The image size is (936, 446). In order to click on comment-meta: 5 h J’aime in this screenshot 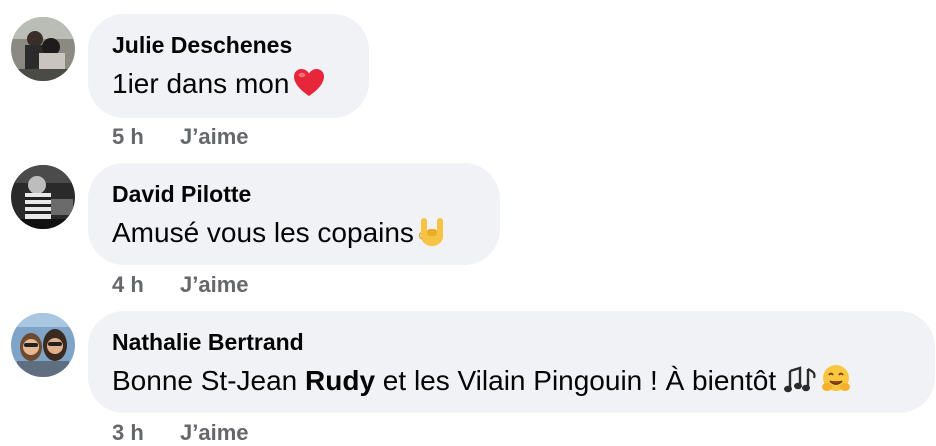, I will do `click(180, 137)`.